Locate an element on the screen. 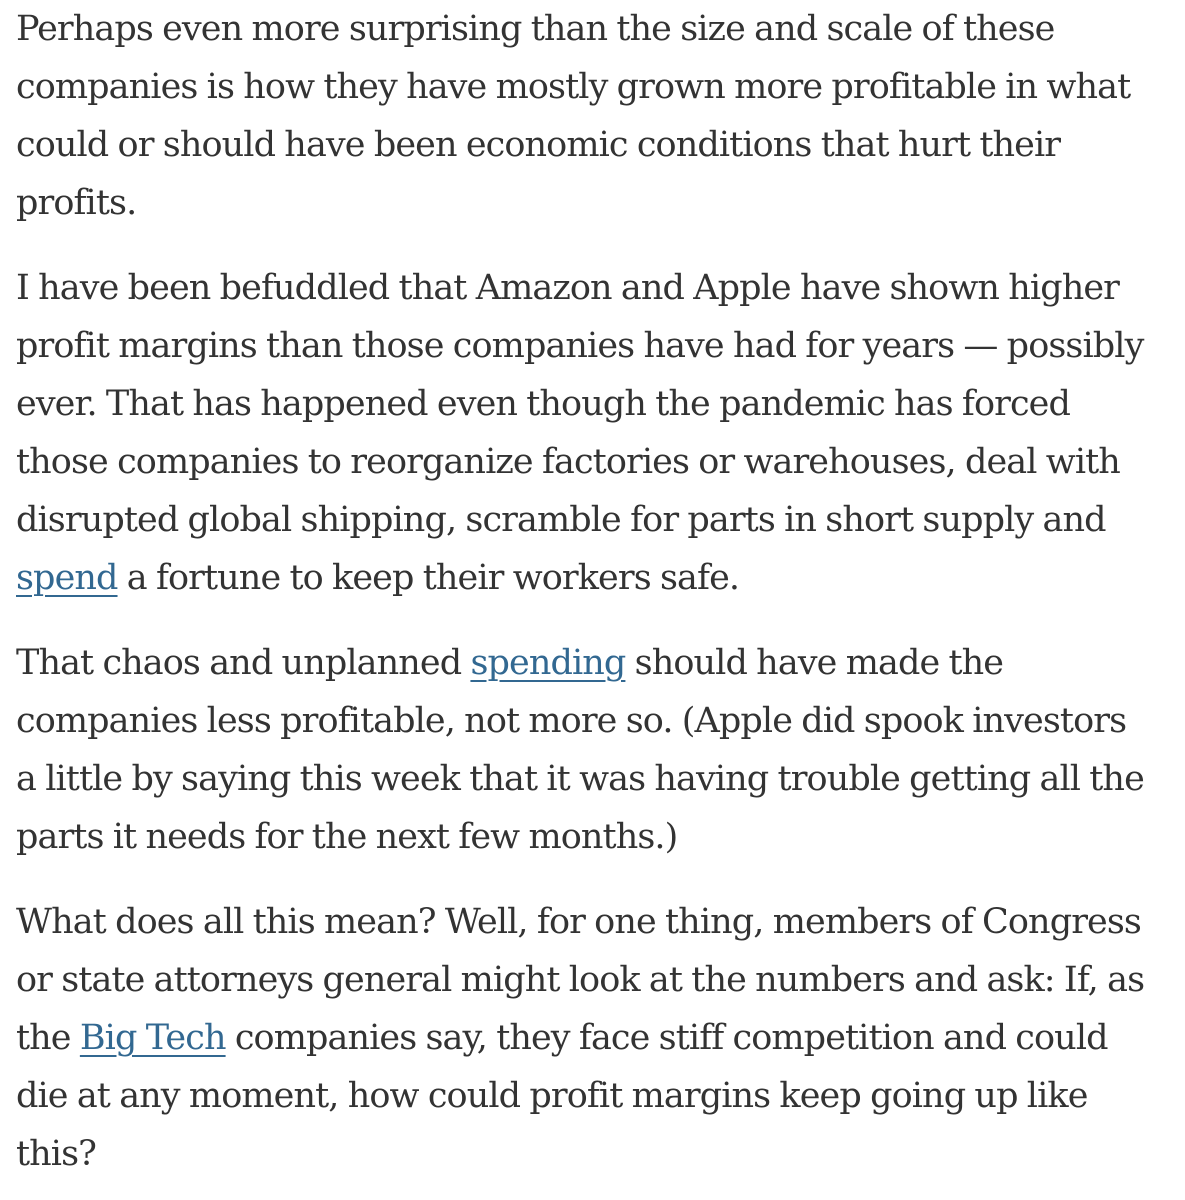 The image size is (1185, 1200). text-segment: should have made the is located at coordinates (814, 663).